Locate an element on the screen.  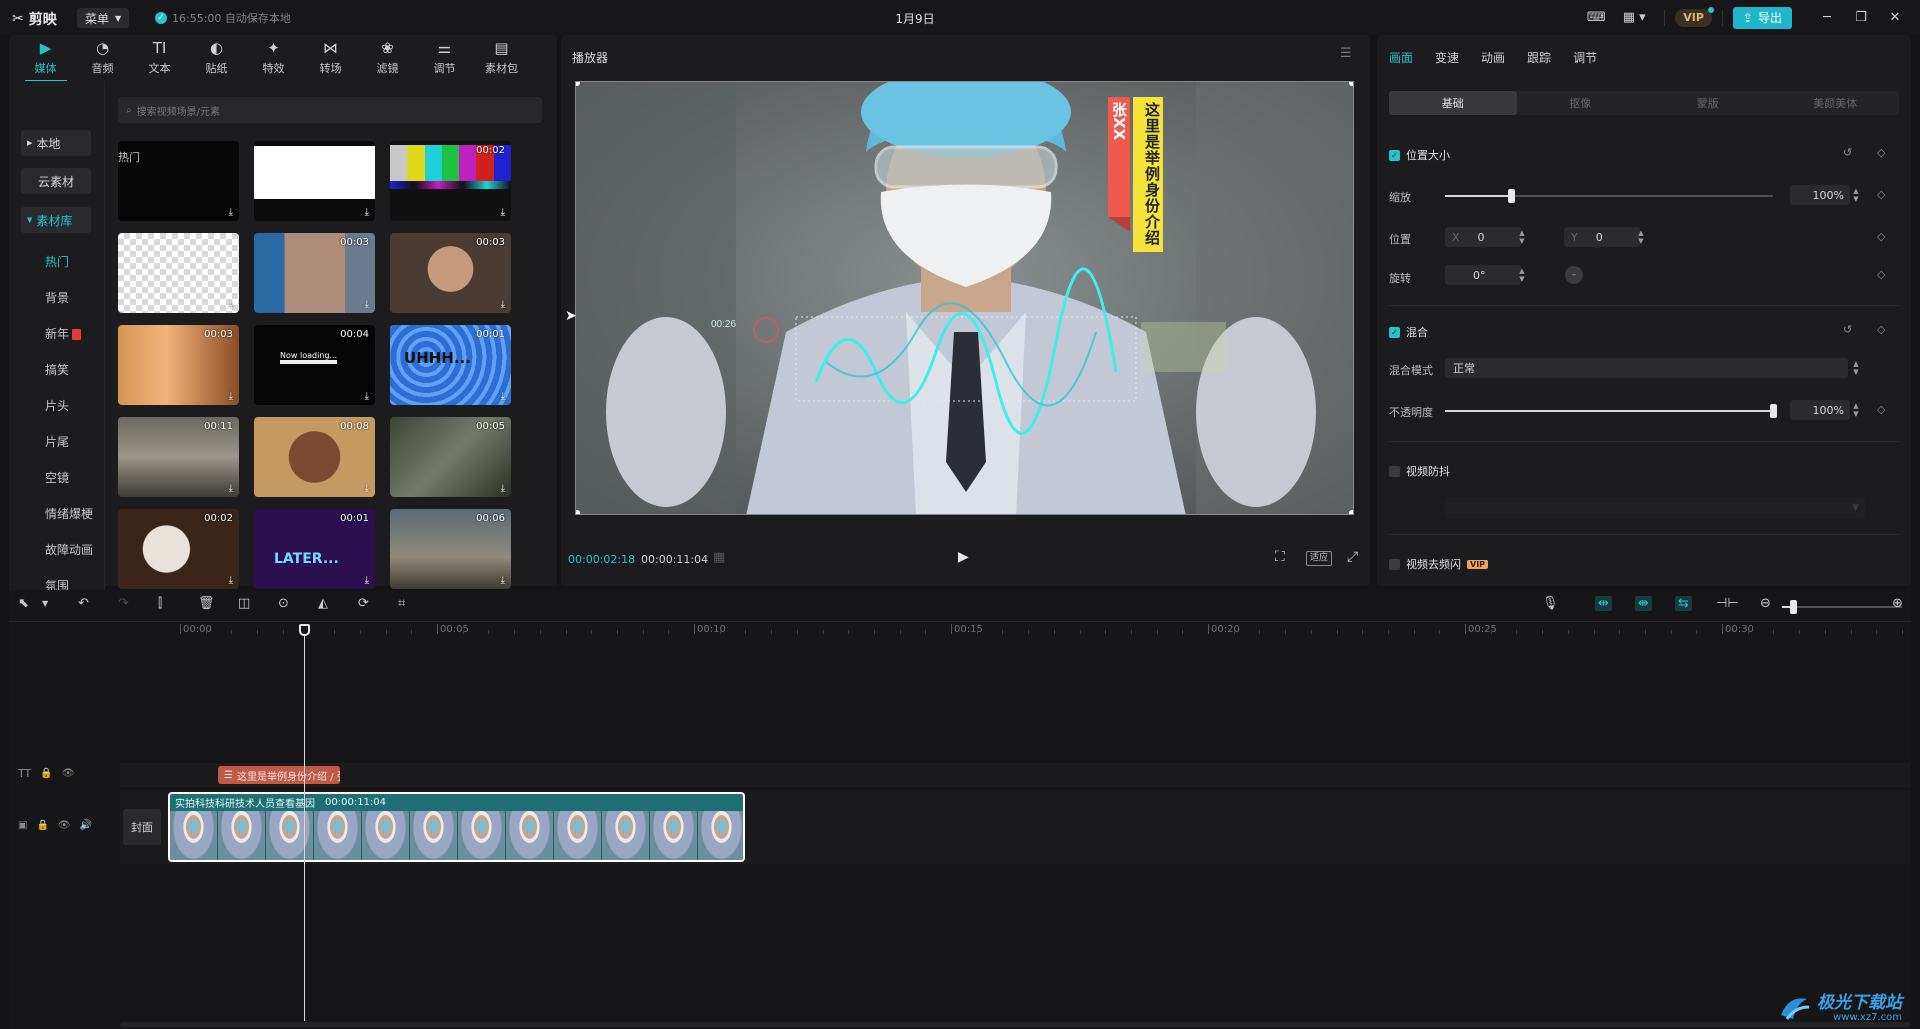
section-blend: ✓ 混合 is located at coordinates (1408, 332).